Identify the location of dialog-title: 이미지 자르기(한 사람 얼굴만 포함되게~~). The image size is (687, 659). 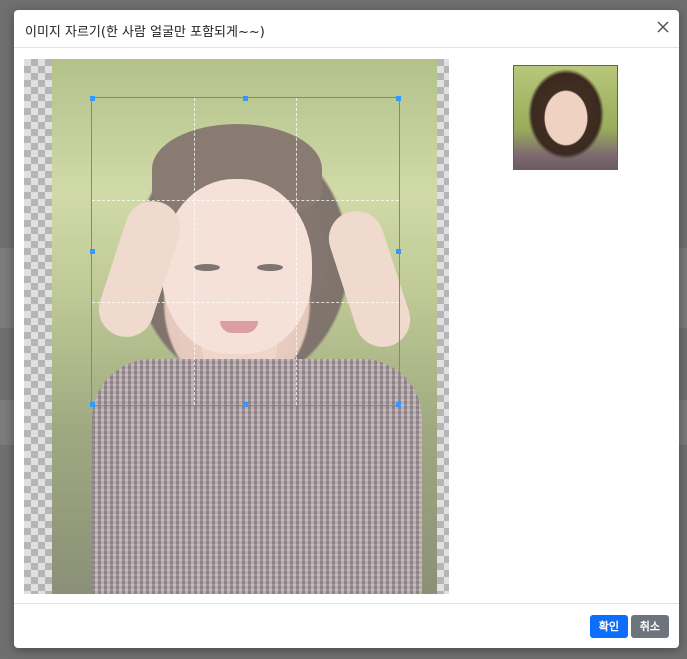
(145, 32).